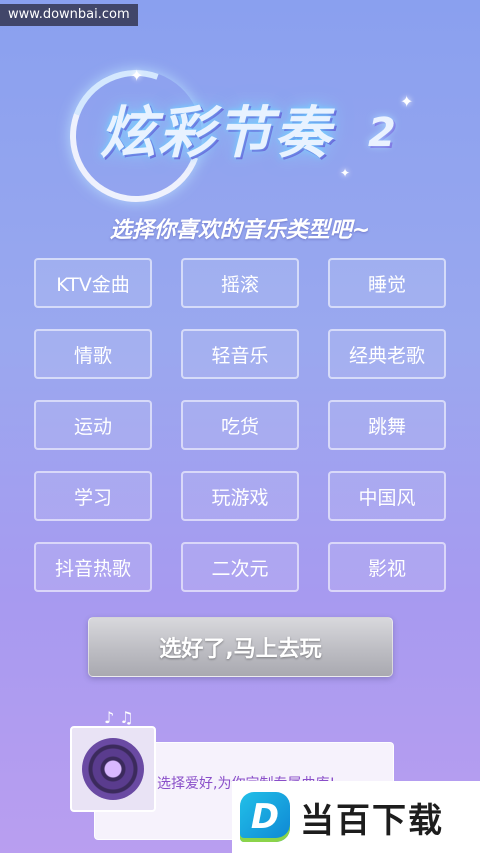 This screenshot has height=853, width=480. Describe the element at coordinates (216, 133) in the screenshot. I see `logo-title: 炫彩节奏` at that location.